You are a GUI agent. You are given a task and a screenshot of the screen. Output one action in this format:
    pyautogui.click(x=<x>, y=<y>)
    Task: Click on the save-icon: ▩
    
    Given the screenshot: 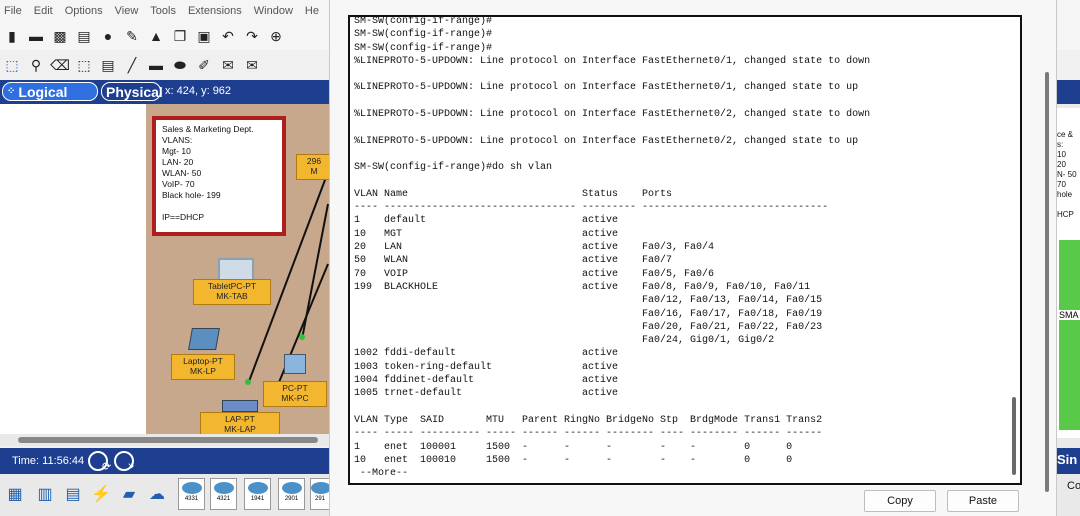 What is the action you would take?
    pyautogui.click(x=60, y=36)
    